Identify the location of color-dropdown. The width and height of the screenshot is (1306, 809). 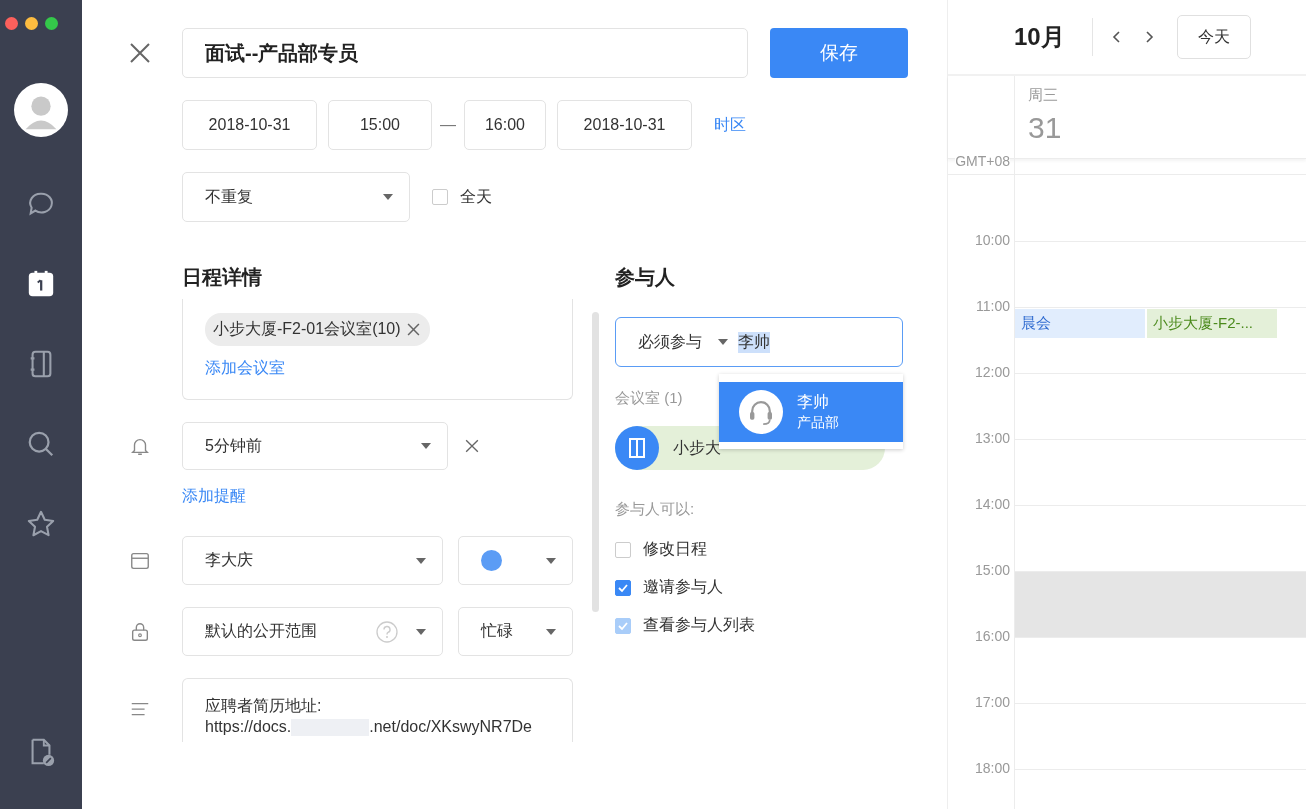
(515, 560).